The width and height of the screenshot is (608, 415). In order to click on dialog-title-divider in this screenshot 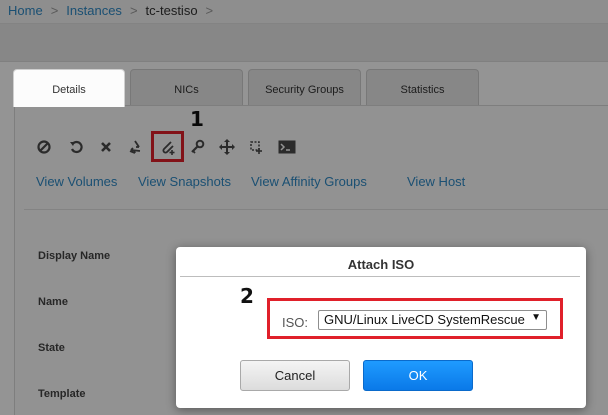, I will do `click(380, 276)`.